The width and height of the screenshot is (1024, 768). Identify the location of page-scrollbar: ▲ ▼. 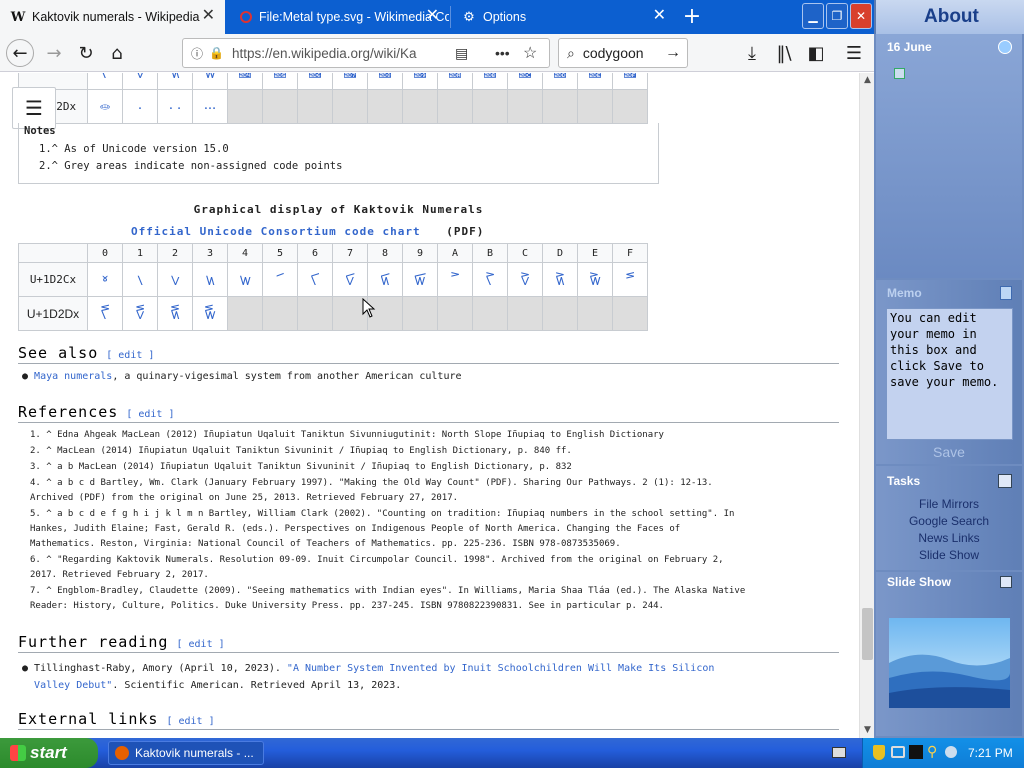
(866, 405).